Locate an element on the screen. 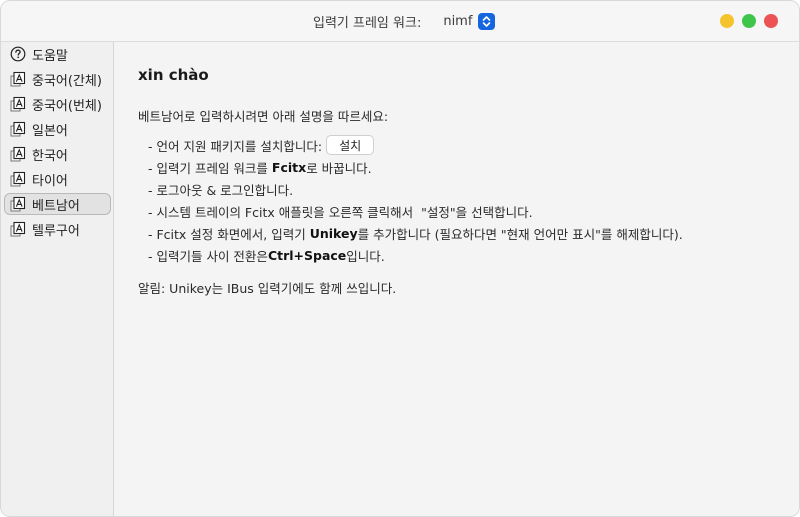  step-text: - 로그아웃 & 로그인합니다. is located at coordinates (221, 190).